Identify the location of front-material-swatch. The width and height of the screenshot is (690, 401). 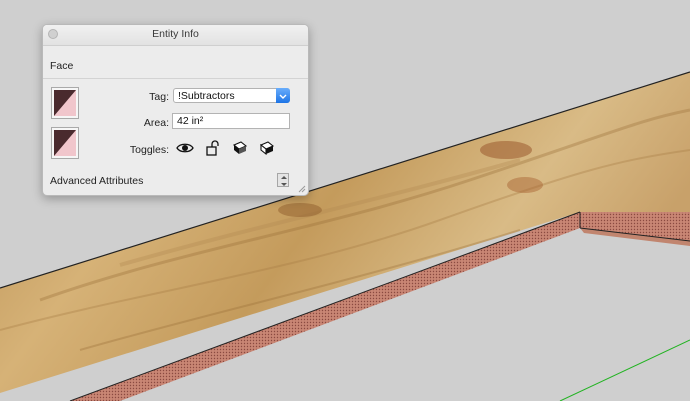
(65, 103).